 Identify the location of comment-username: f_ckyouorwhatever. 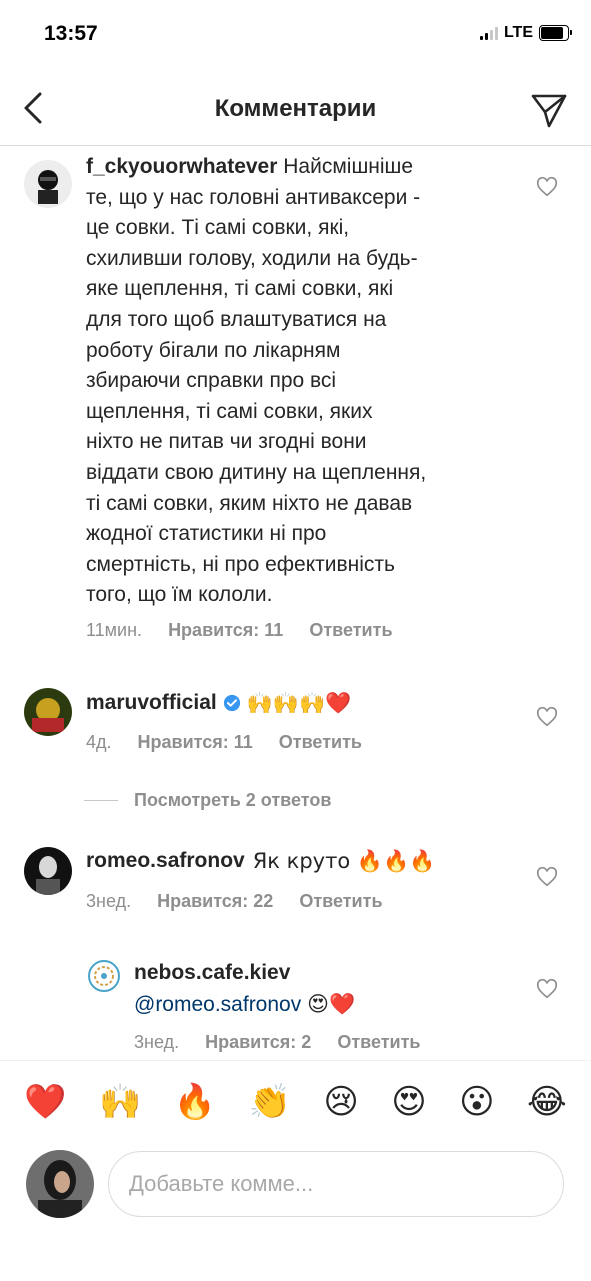
(181, 166).